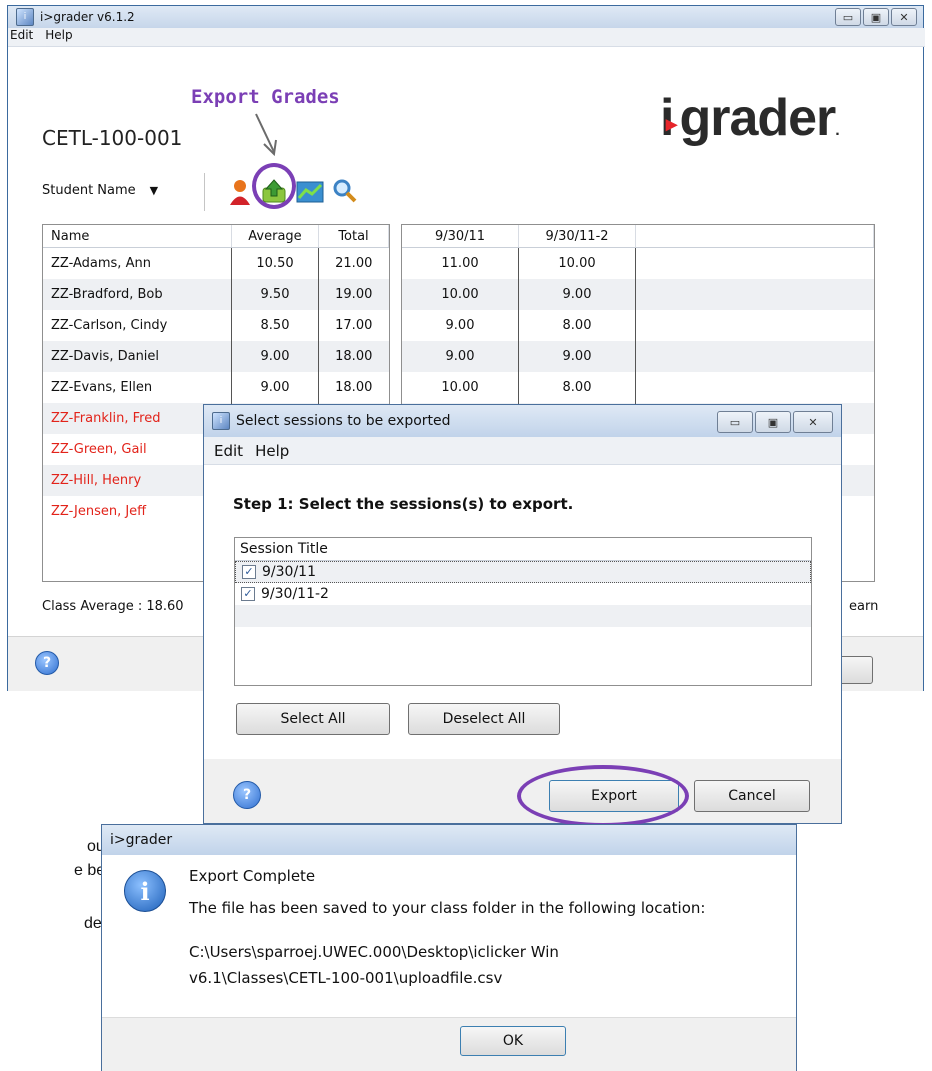 Image resolution: width=932 pixels, height=1071 pixels. I want to click on session-list: Session Title ✓ 9/30/11 ✓ 9/30/11-2, so click(523, 611).